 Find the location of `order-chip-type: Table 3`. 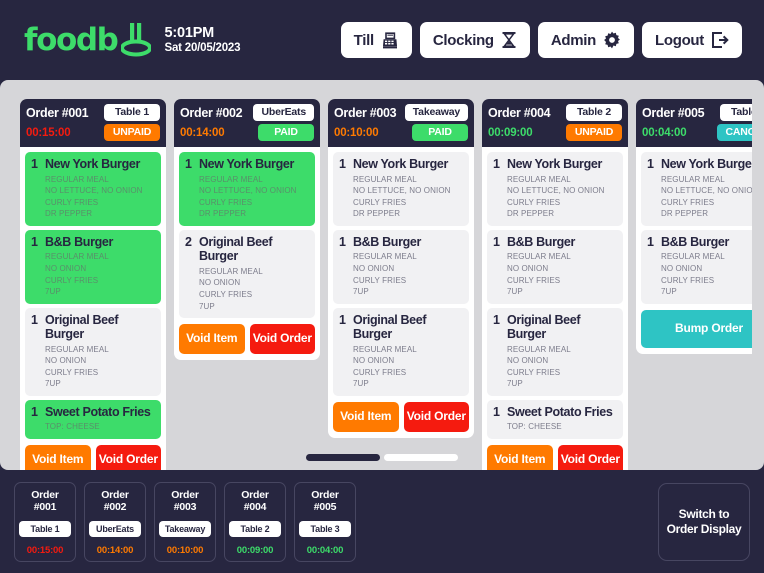

order-chip-type: Table 3 is located at coordinates (325, 529).